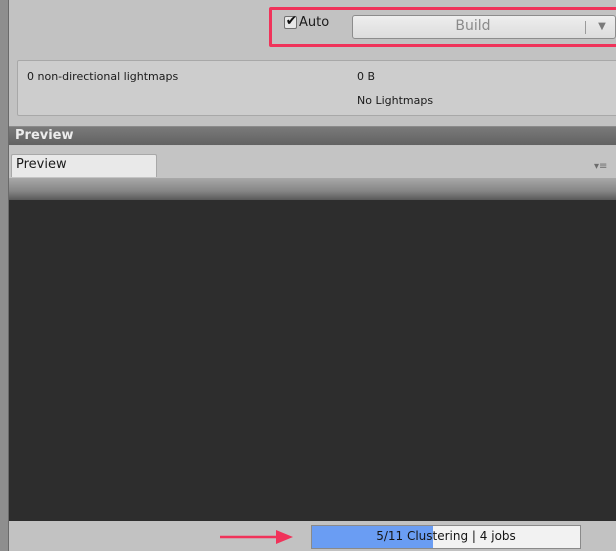 Image resolution: width=616 pixels, height=551 pixels. Describe the element at coordinates (312, 135) in the screenshot. I see `preview-section-header: Preview` at that location.